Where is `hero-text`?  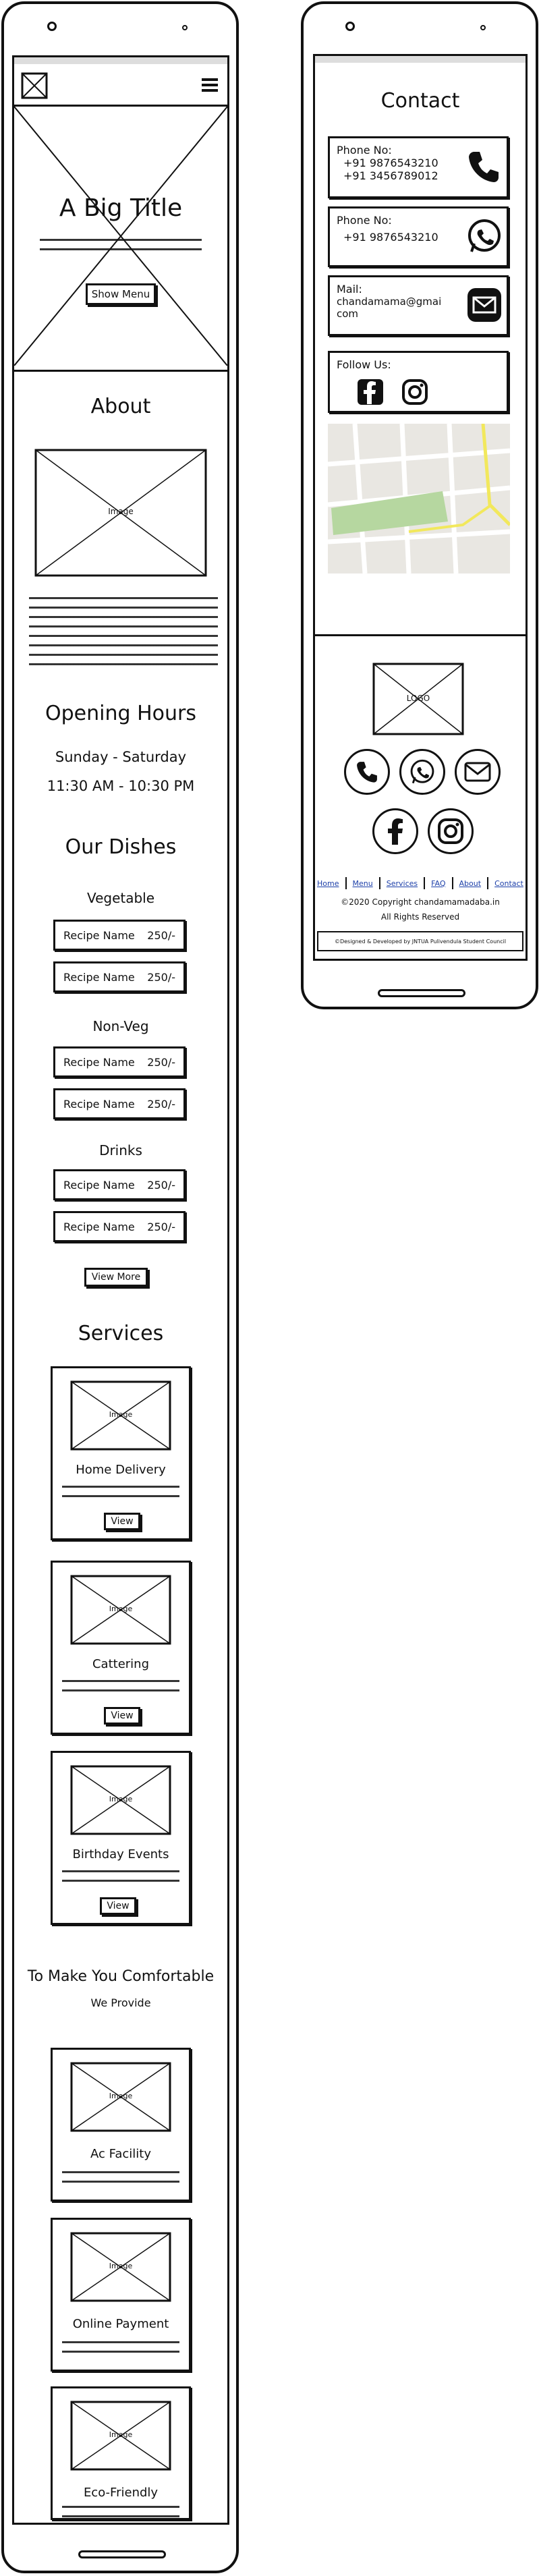 hero-text is located at coordinates (121, 248).